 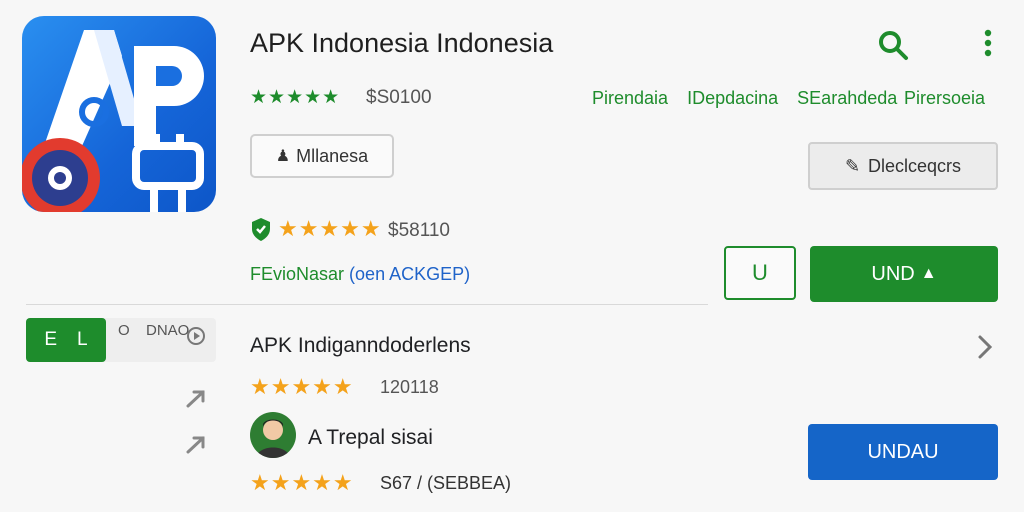 What do you see at coordinates (297, 274) in the screenshot?
I see `info-green-text: FEvioNasar` at bounding box center [297, 274].